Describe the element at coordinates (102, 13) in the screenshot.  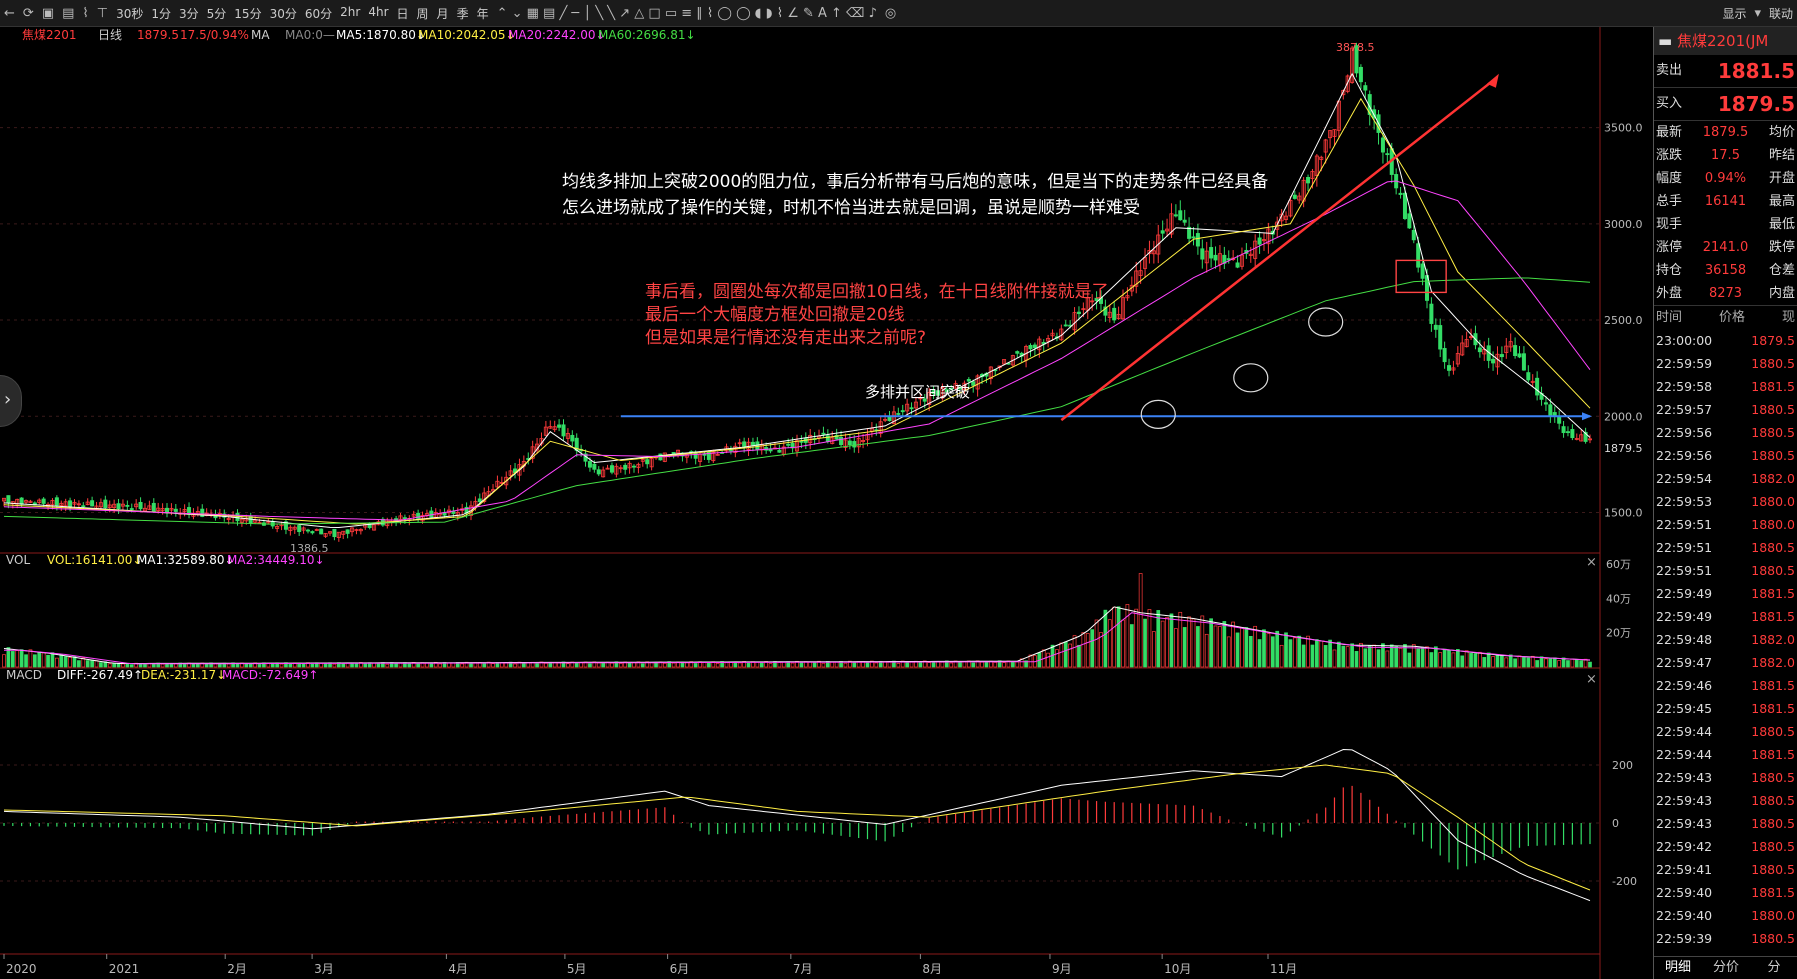
I see `text-tool-icon: ⊤` at that location.